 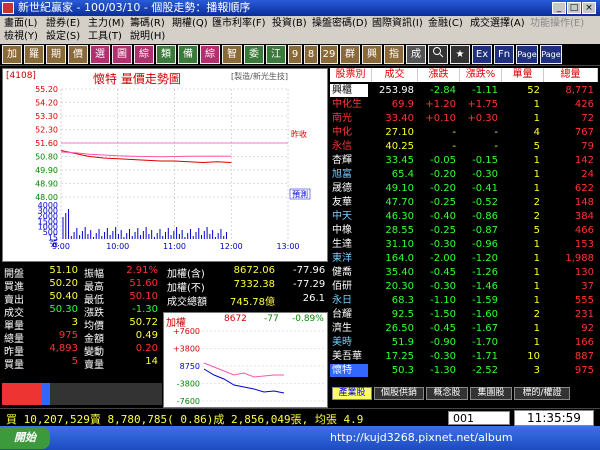 I want to click on quote-value: 0.49, so click(x=146, y=335).